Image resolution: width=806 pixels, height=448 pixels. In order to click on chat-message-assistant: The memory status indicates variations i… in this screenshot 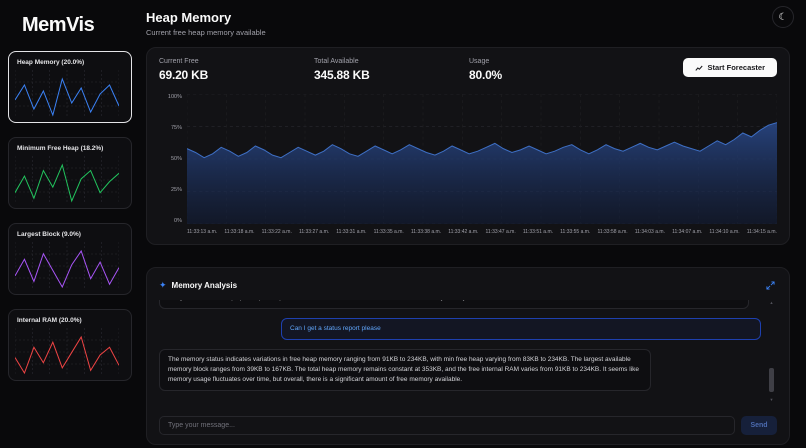, I will do `click(405, 370)`.